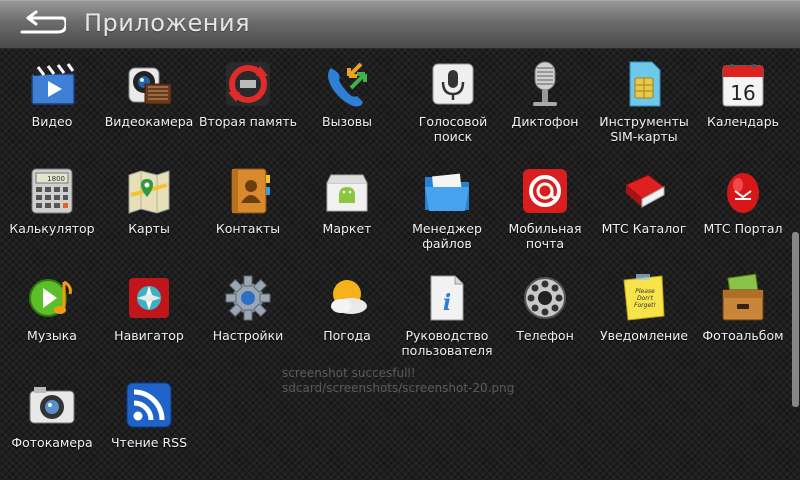 This screenshot has height=480, width=800. I want to click on scrollbar, so click(795, 319).